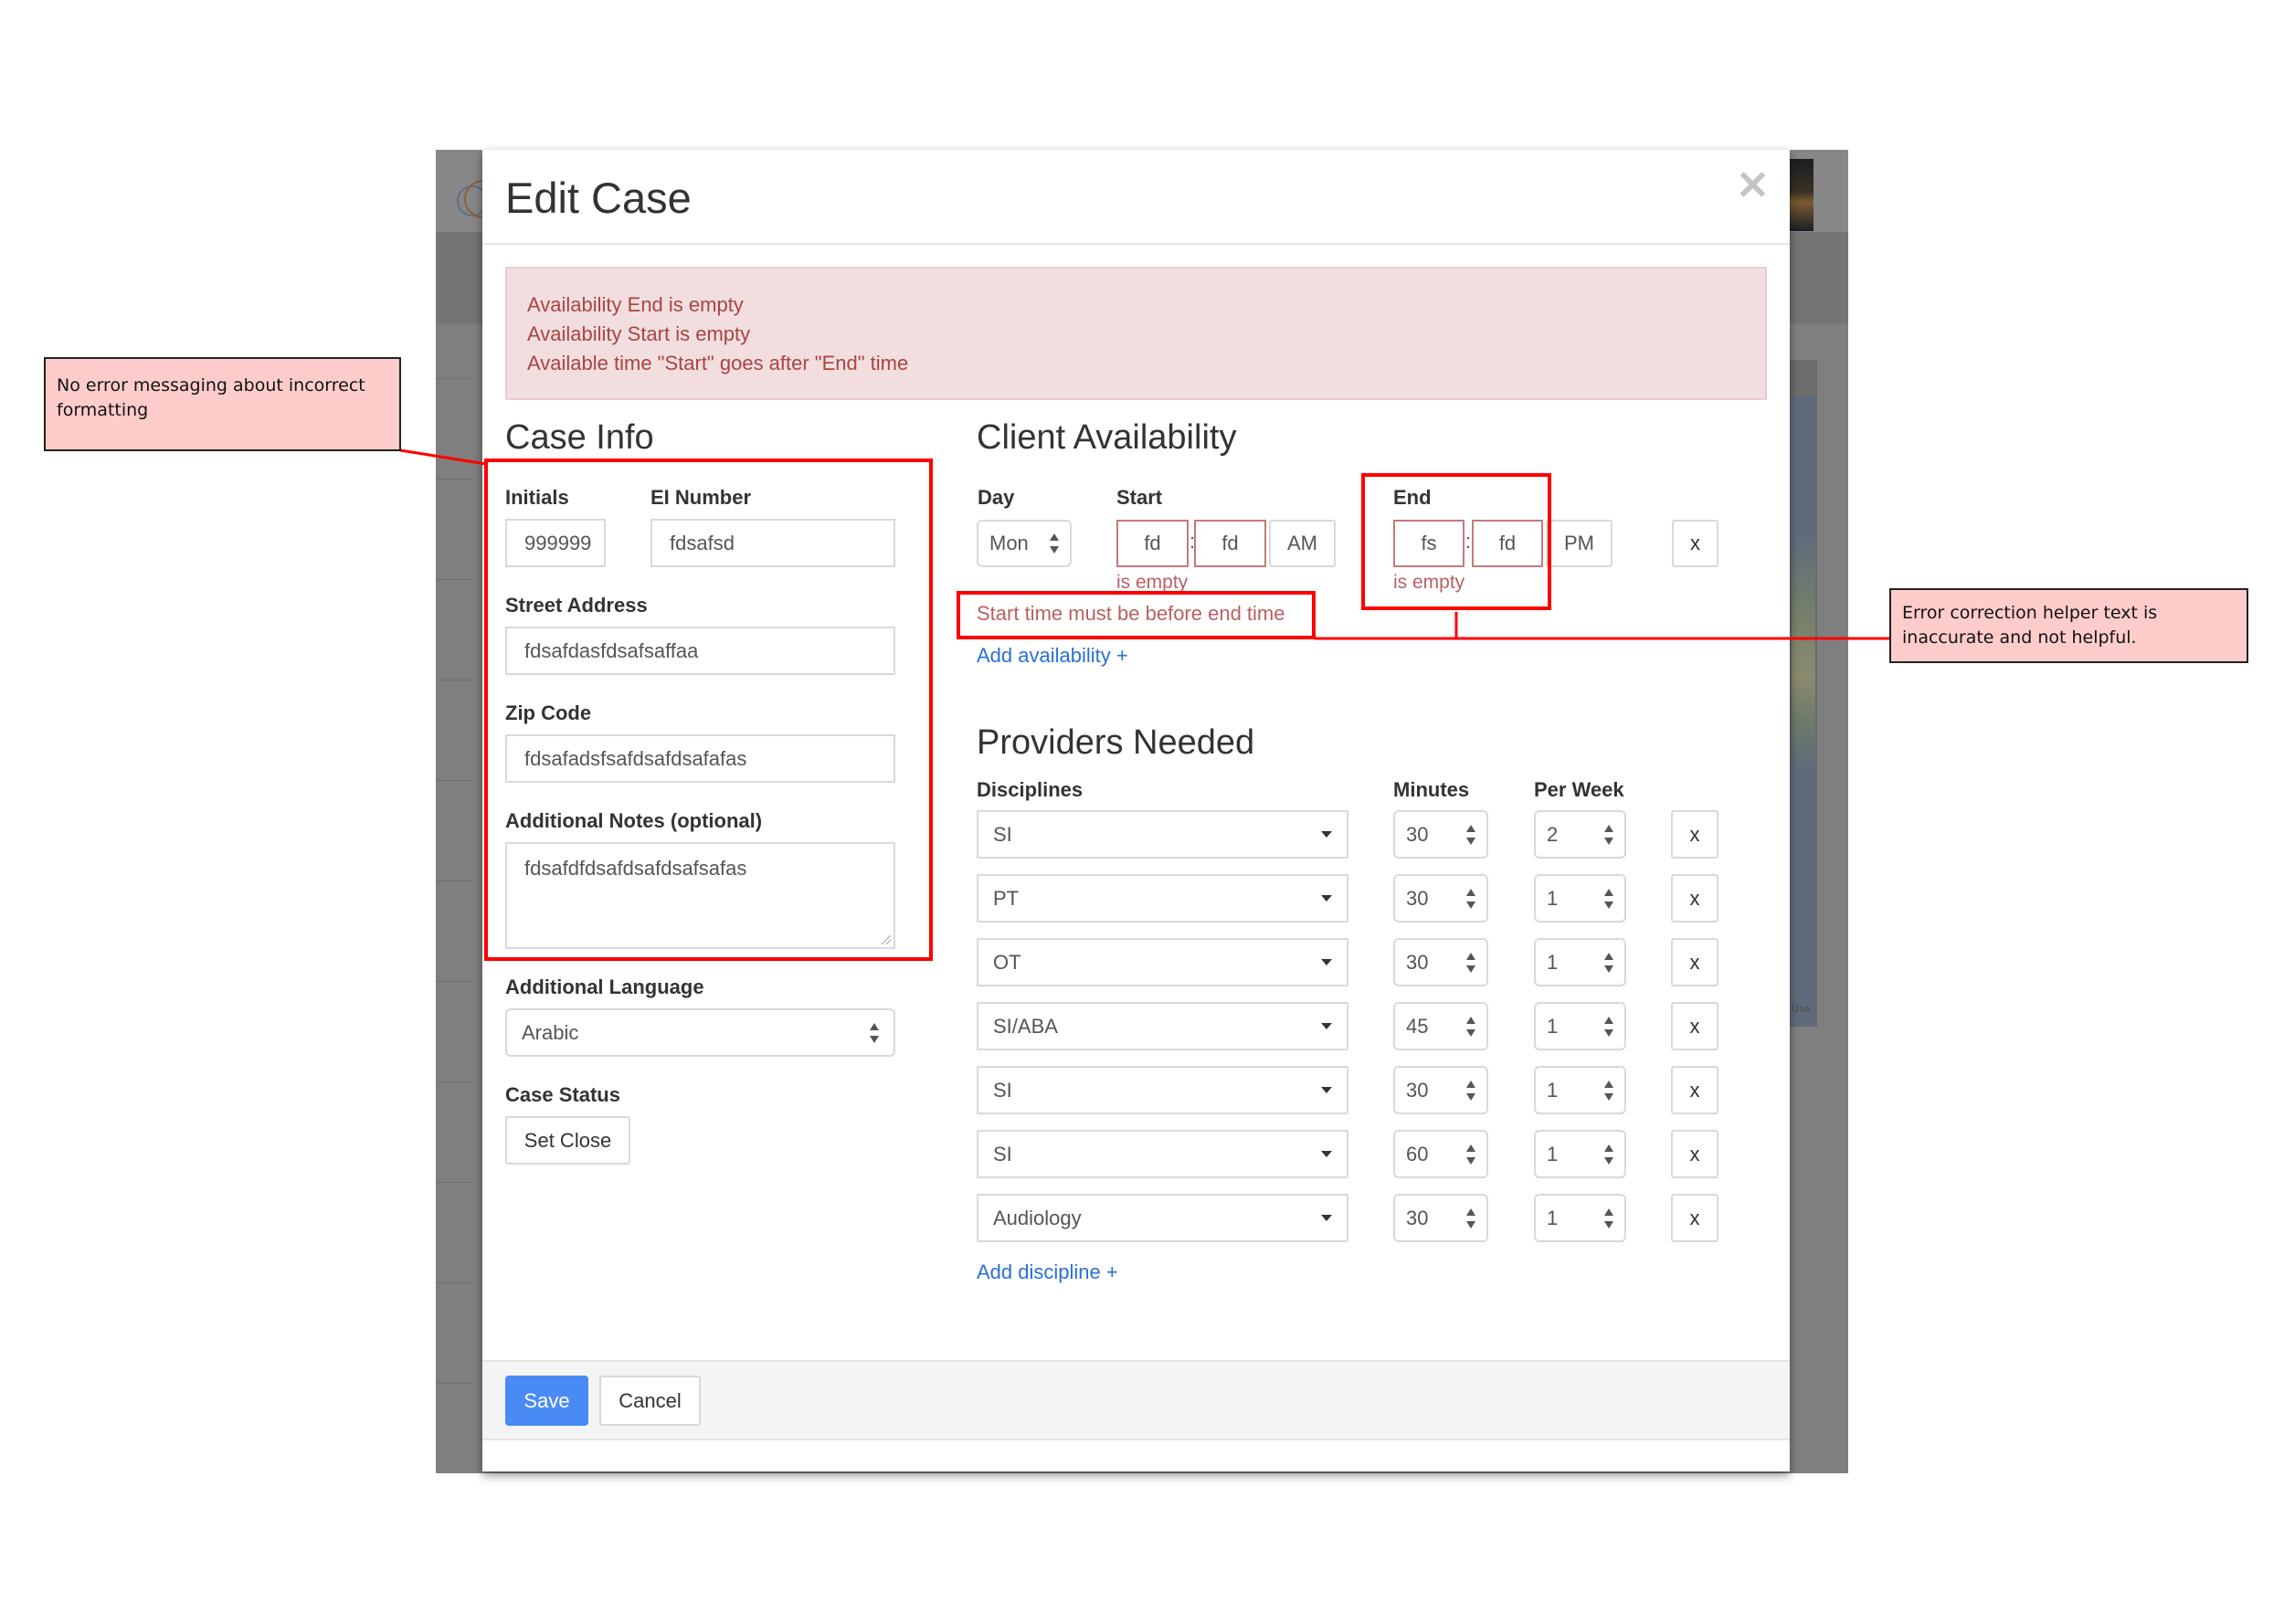  What do you see at coordinates (1417, 1026) in the screenshot?
I see `minutes-value: 45` at bounding box center [1417, 1026].